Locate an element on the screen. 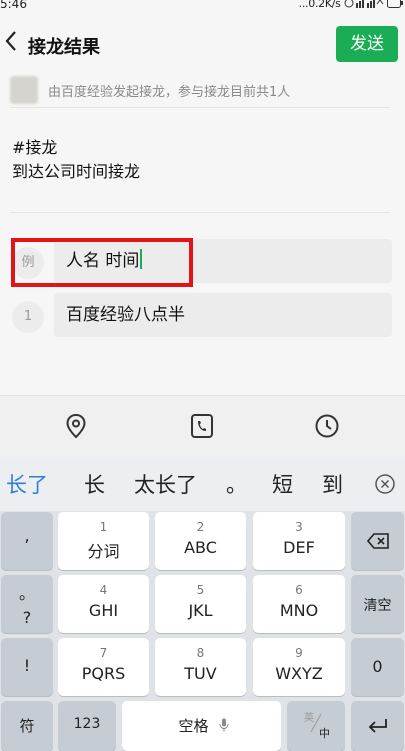 Image resolution: width=405 pixels, height=751 pixels. key-comma: , is located at coordinates (27, 541).